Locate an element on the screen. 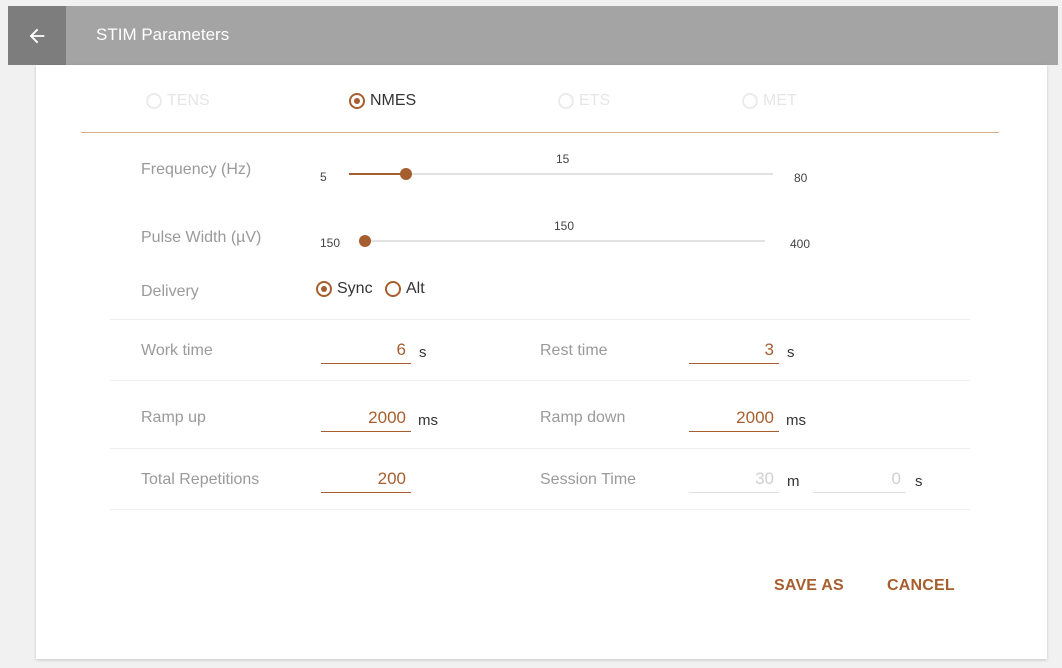  delivery-option-alt: Alt is located at coordinates (405, 289).